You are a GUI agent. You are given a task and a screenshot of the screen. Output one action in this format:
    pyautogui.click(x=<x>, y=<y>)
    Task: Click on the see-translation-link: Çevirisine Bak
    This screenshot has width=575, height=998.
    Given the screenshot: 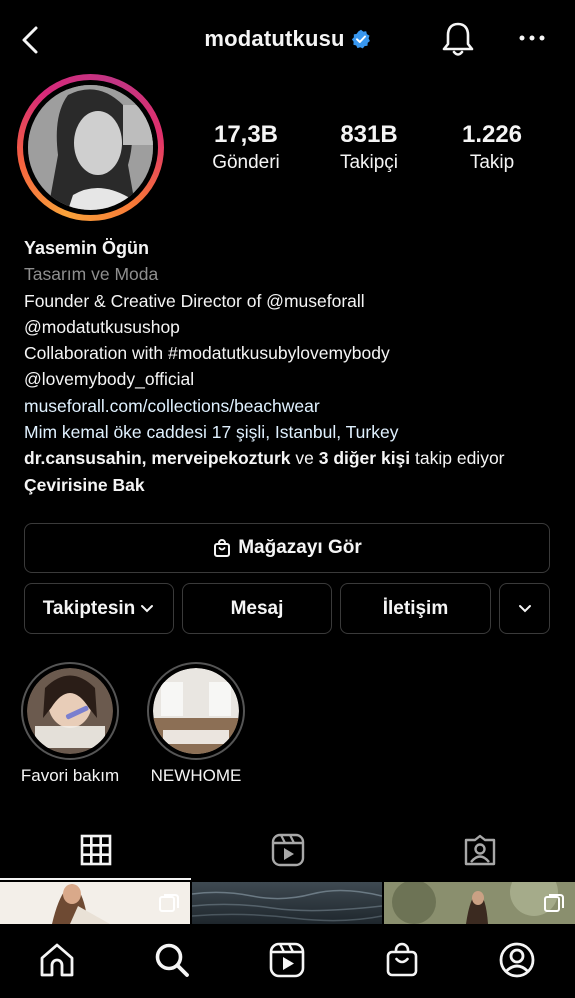 What is the action you would take?
    pyautogui.click(x=294, y=485)
    